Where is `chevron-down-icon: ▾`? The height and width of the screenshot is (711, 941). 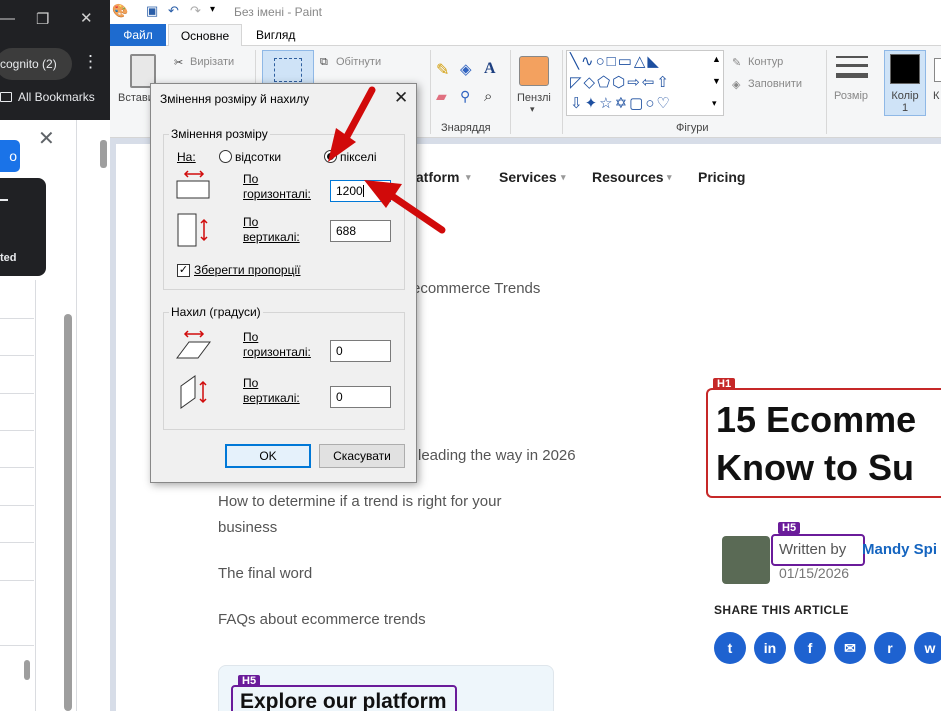
chevron-down-icon: ▾ is located at coordinates (669, 177).